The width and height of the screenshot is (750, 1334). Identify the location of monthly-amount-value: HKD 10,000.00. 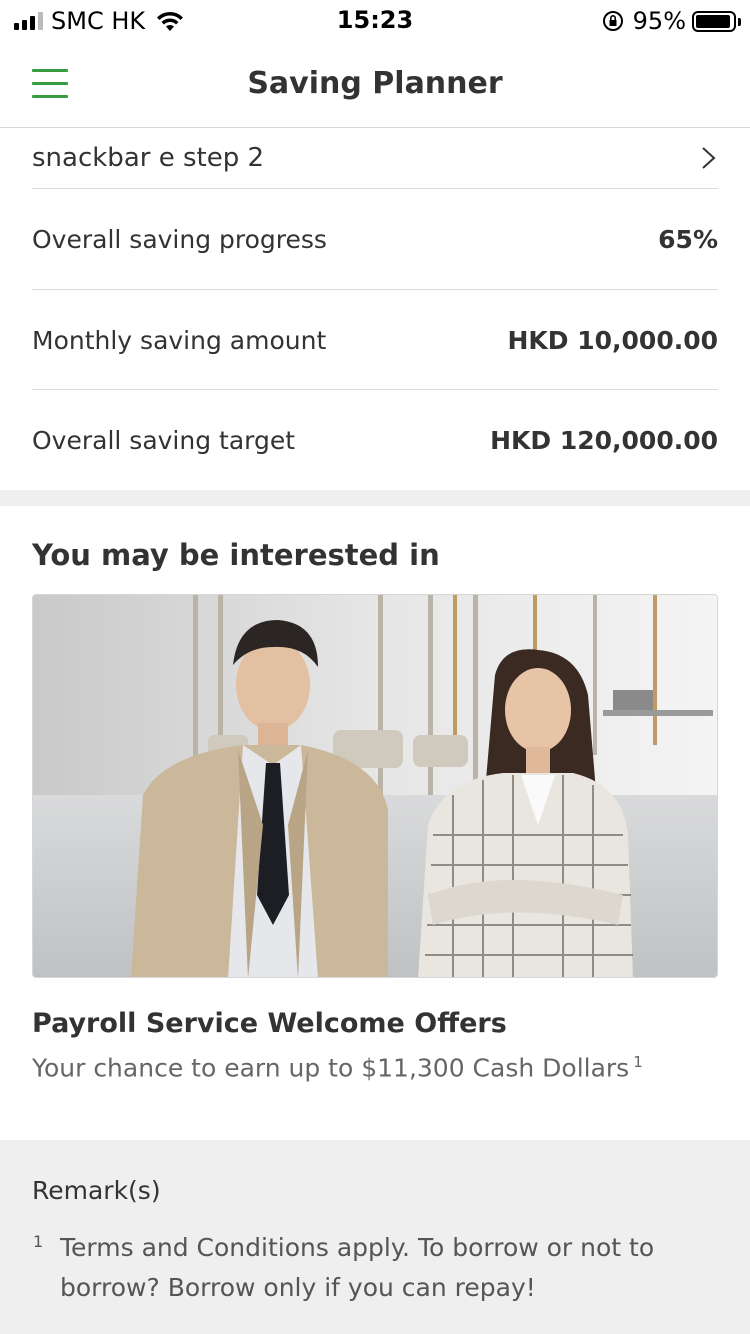
(612, 340).